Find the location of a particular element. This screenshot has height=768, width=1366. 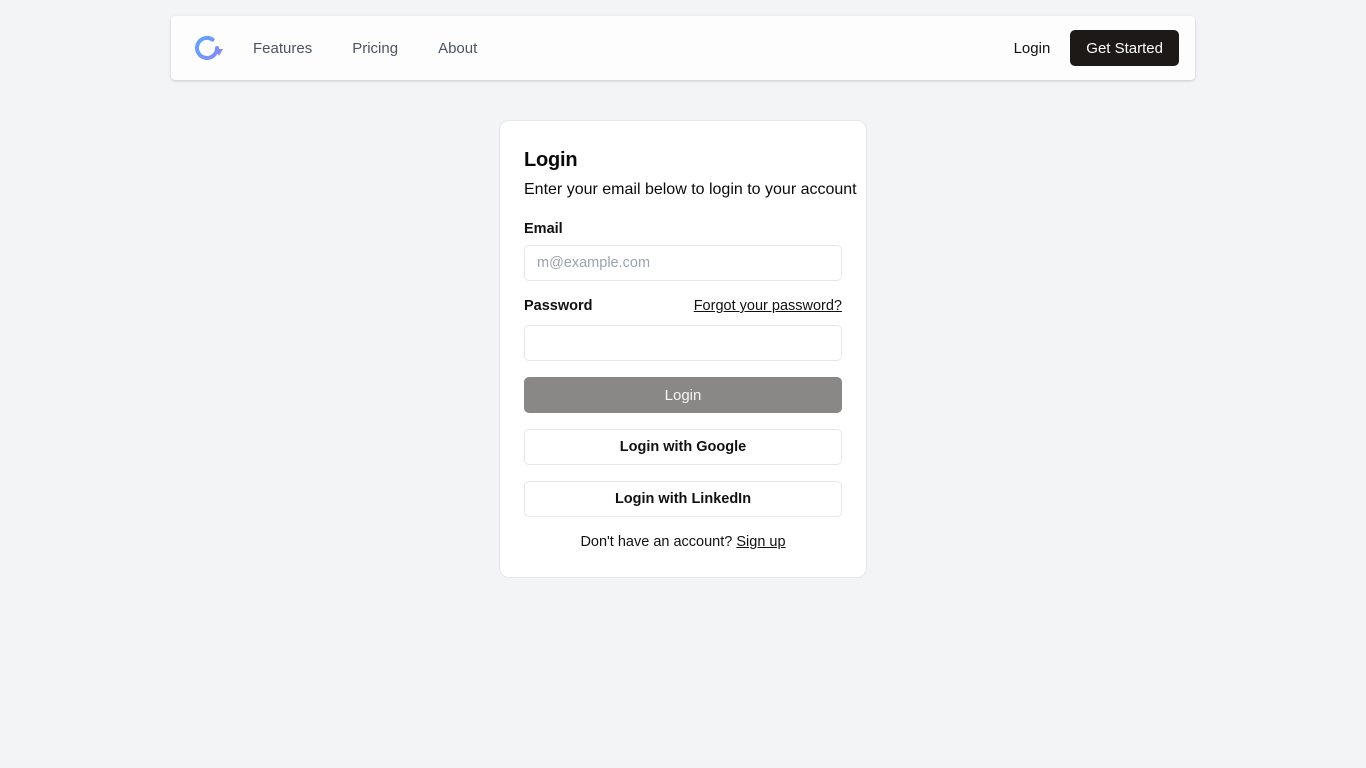

login-title: Login is located at coordinates (551, 160).